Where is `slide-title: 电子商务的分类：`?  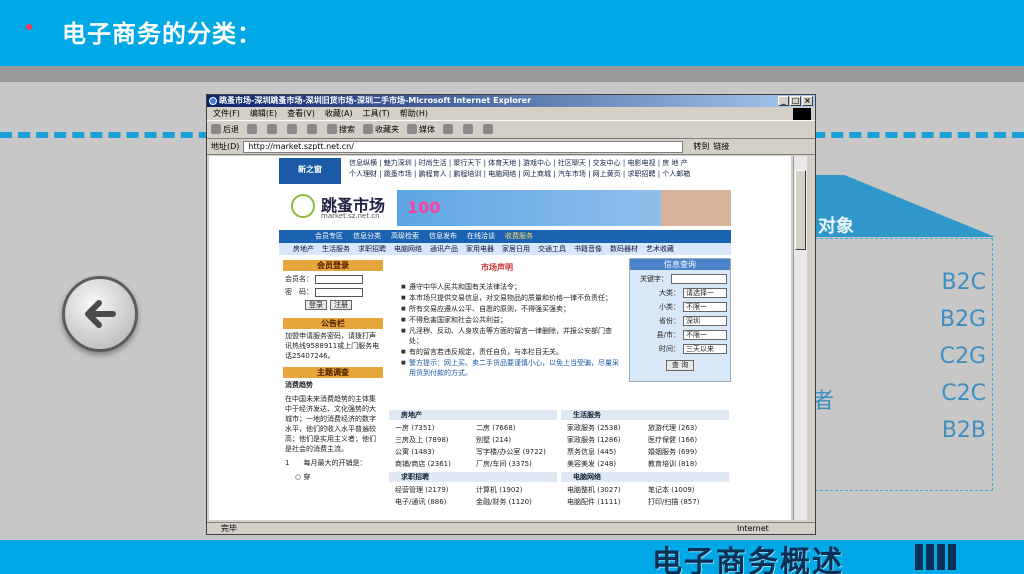
slide-title: 电子商务的分类： is located at coordinates (162, 34).